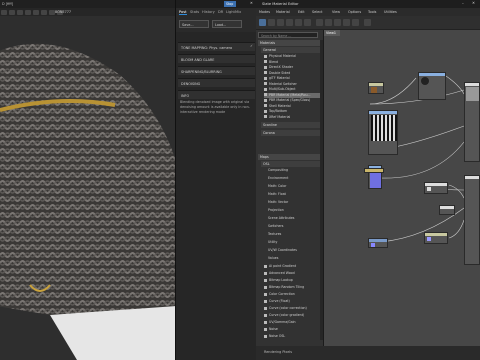 This screenshot has width=480, height=360. What do you see at coordinates (292, 273) in the screenshot?
I see `map-item: Advanced Wood` at bounding box center [292, 273].